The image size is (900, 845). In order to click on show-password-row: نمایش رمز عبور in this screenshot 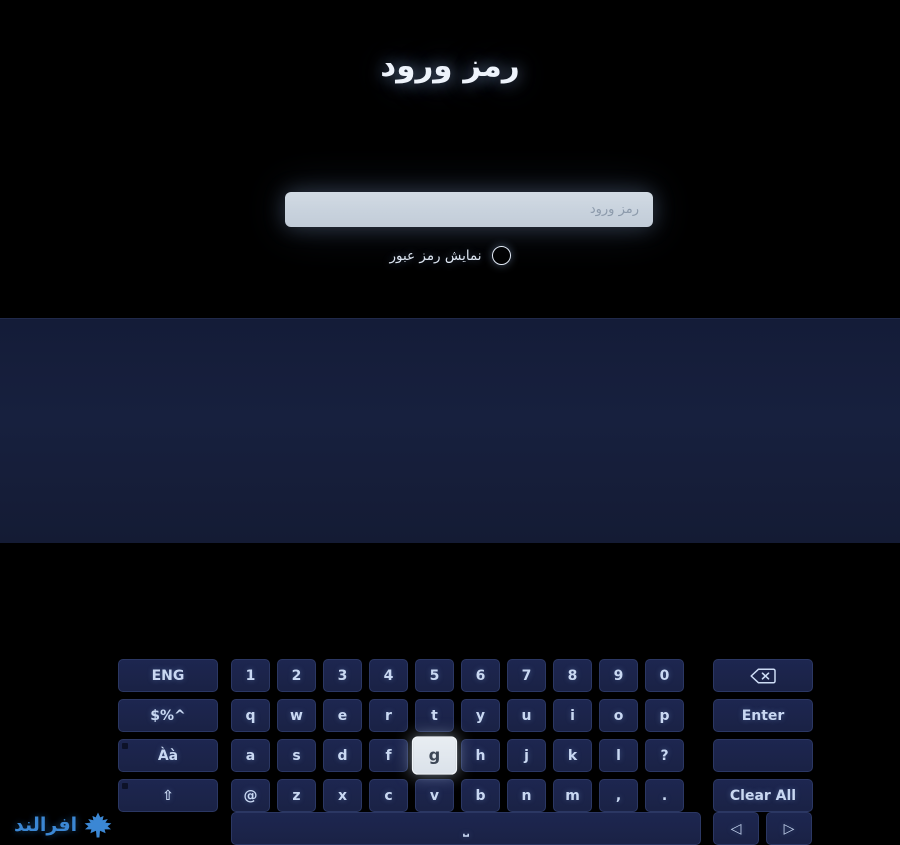, I will do `click(450, 255)`.